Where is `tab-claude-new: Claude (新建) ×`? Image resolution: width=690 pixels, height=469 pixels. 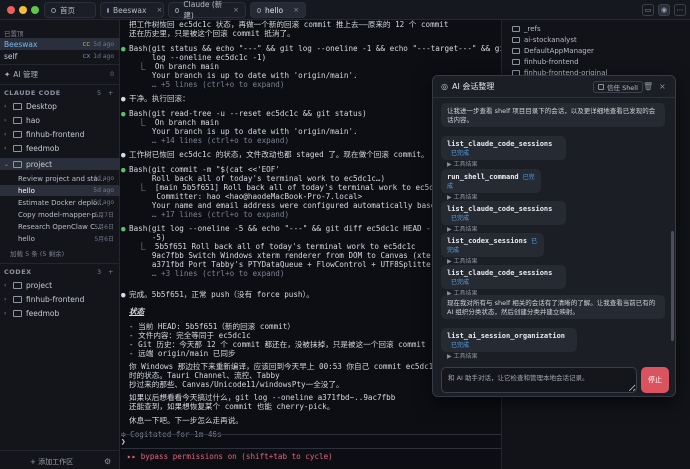
tab-claude-new: Claude (新建) × is located at coordinates (207, 10).